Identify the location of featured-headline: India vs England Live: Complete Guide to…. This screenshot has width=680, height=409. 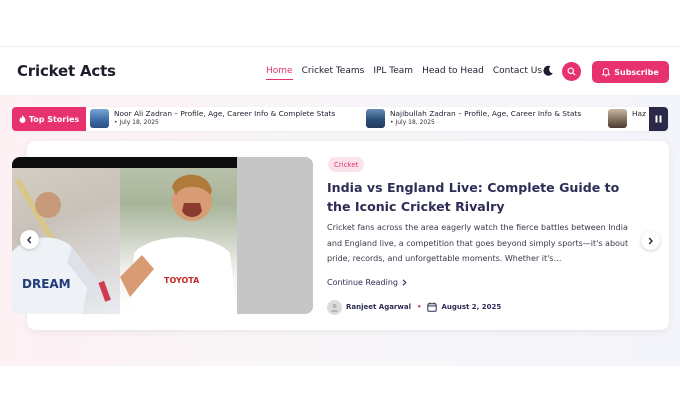
(487, 197).